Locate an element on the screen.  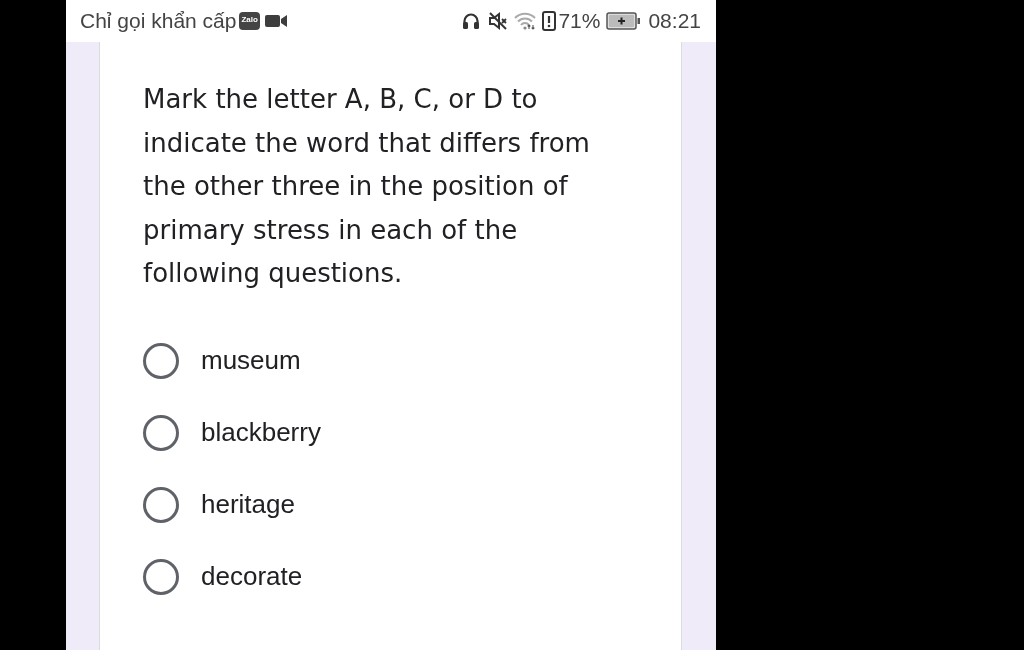
app-logo-badge: Zalo is located at coordinates (249, 21).